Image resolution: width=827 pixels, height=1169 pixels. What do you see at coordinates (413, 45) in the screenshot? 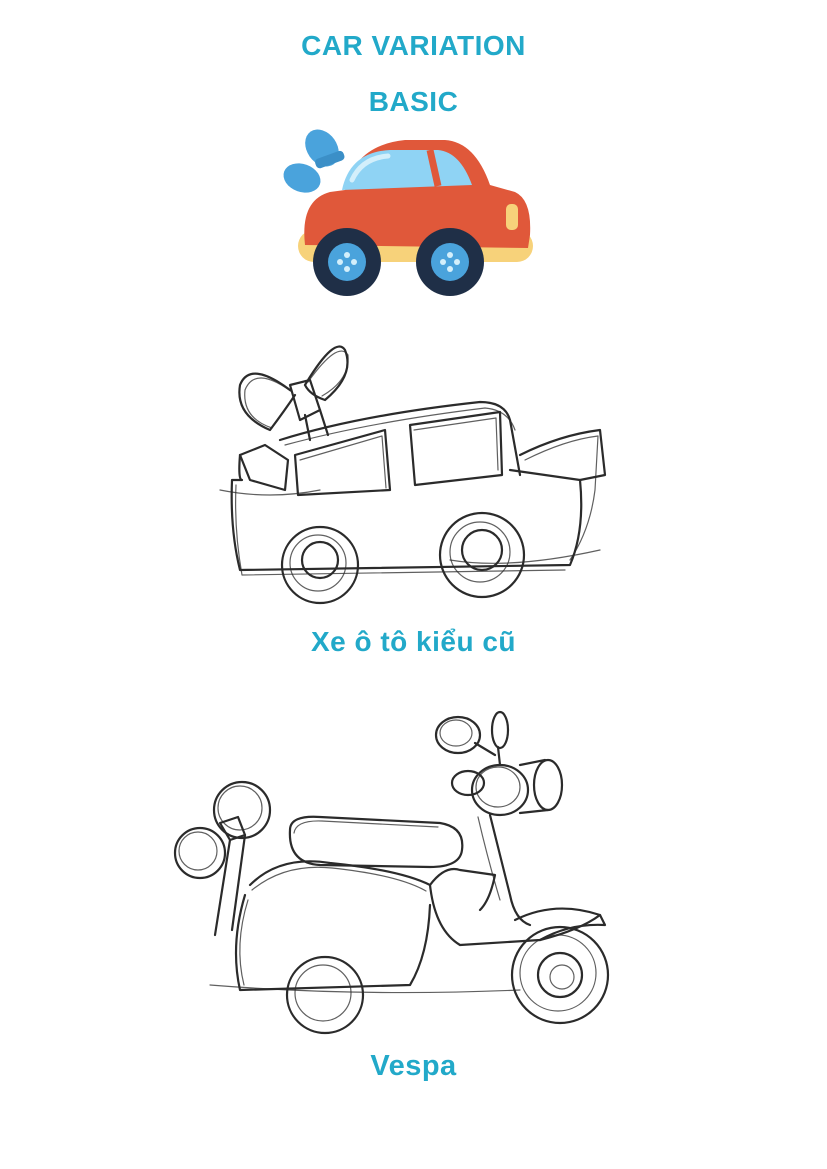
I see `page-title: CAR VARIATION` at bounding box center [413, 45].